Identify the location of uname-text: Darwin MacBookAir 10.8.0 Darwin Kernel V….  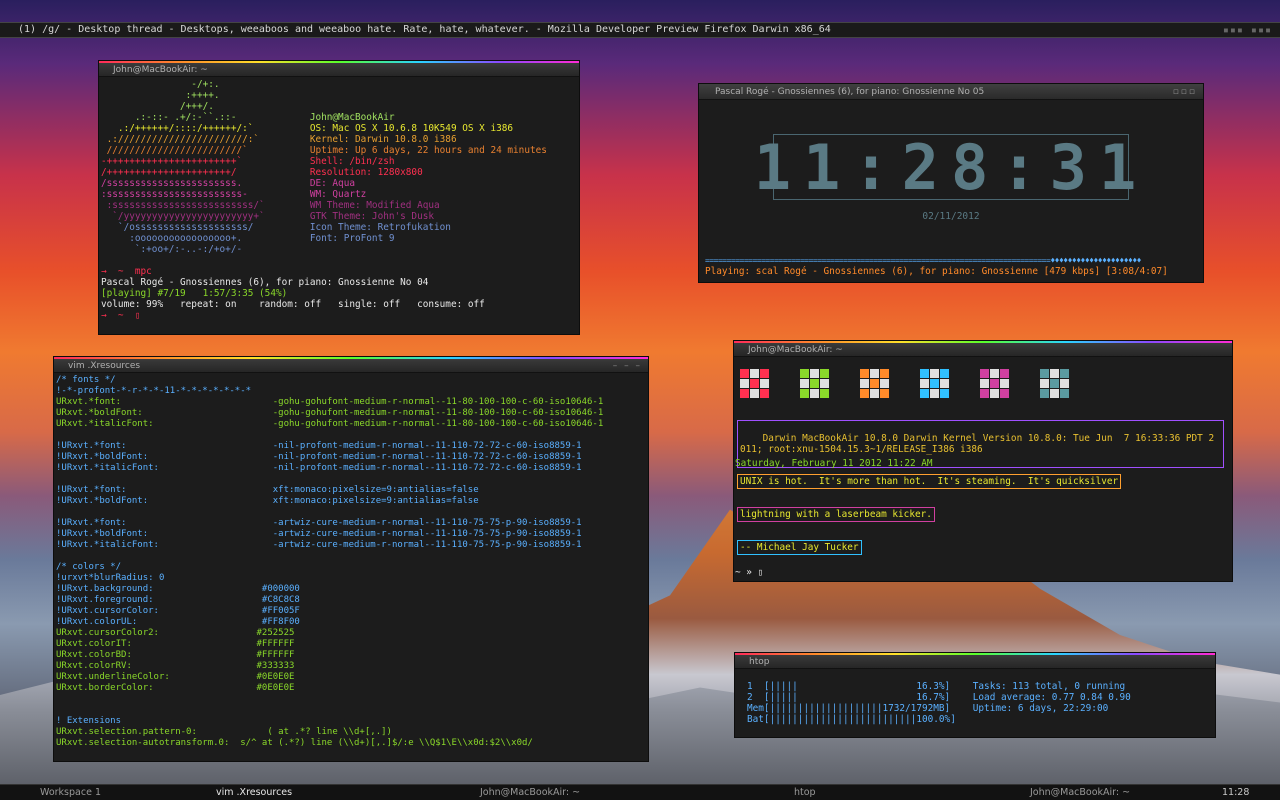
(977, 444).